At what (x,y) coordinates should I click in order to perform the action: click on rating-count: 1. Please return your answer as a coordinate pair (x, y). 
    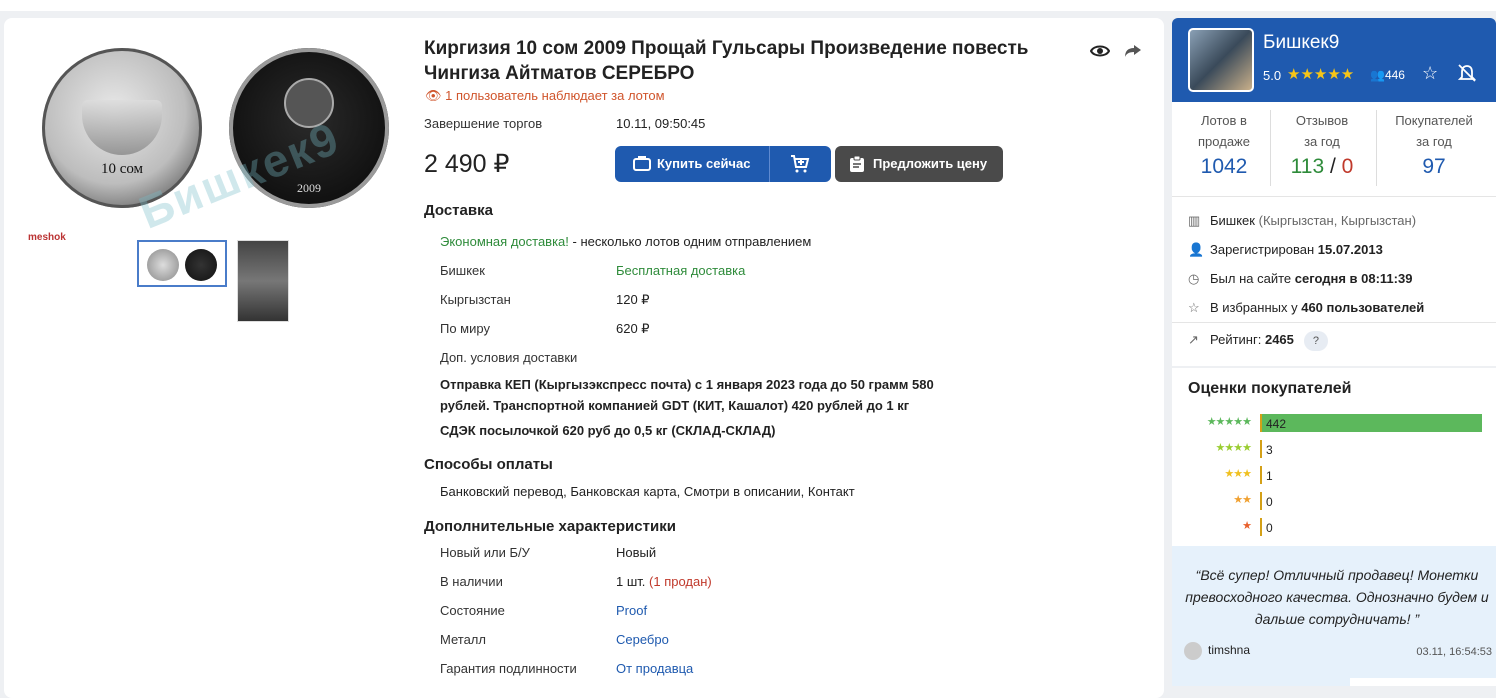
    Looking at the image, I should click on (1269, 476).